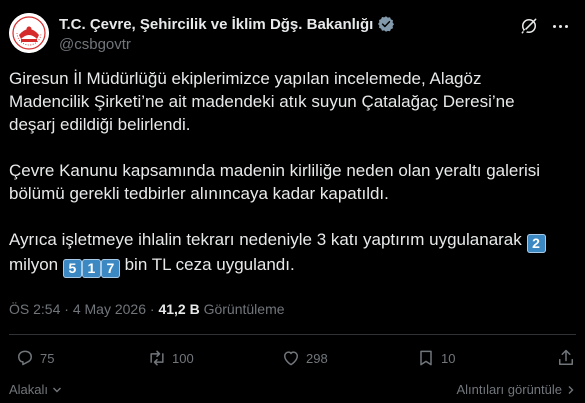 This screenshot has width=585, height=403. What do you see at coordinates (426, 358) in the screenshot?
I see `bookmark-icon` at bounding box center [426, 358].